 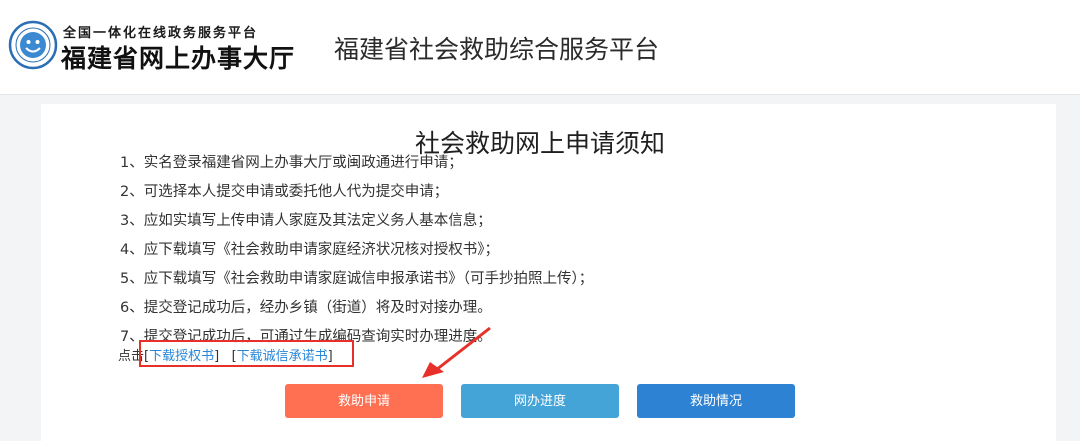 I want to click on rule-item: 4、应下载填写《社会救助申请家庭经济状况核对授权书》；, so click(x=309, y=250).